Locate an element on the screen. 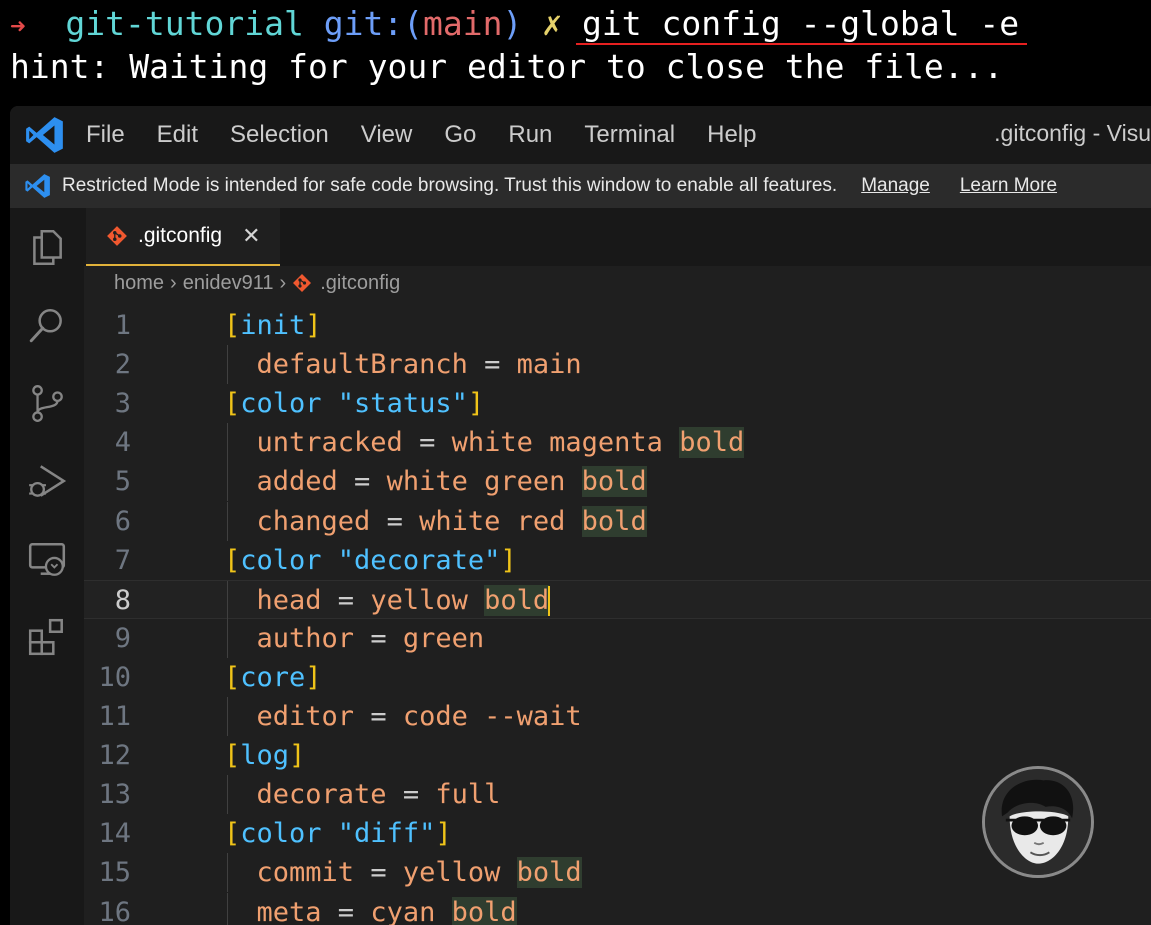 The image size is (1151, 925). breadcrumb-item-file: .gitconfig is located at coordinates (360, 283).